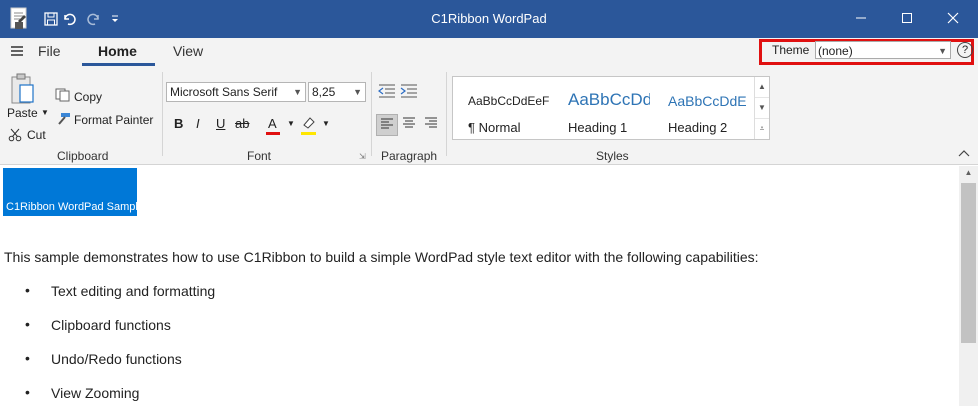  Describe the element at coordinates (791, 50) in the screenshot. I see `theme-label: Theme` at that location.